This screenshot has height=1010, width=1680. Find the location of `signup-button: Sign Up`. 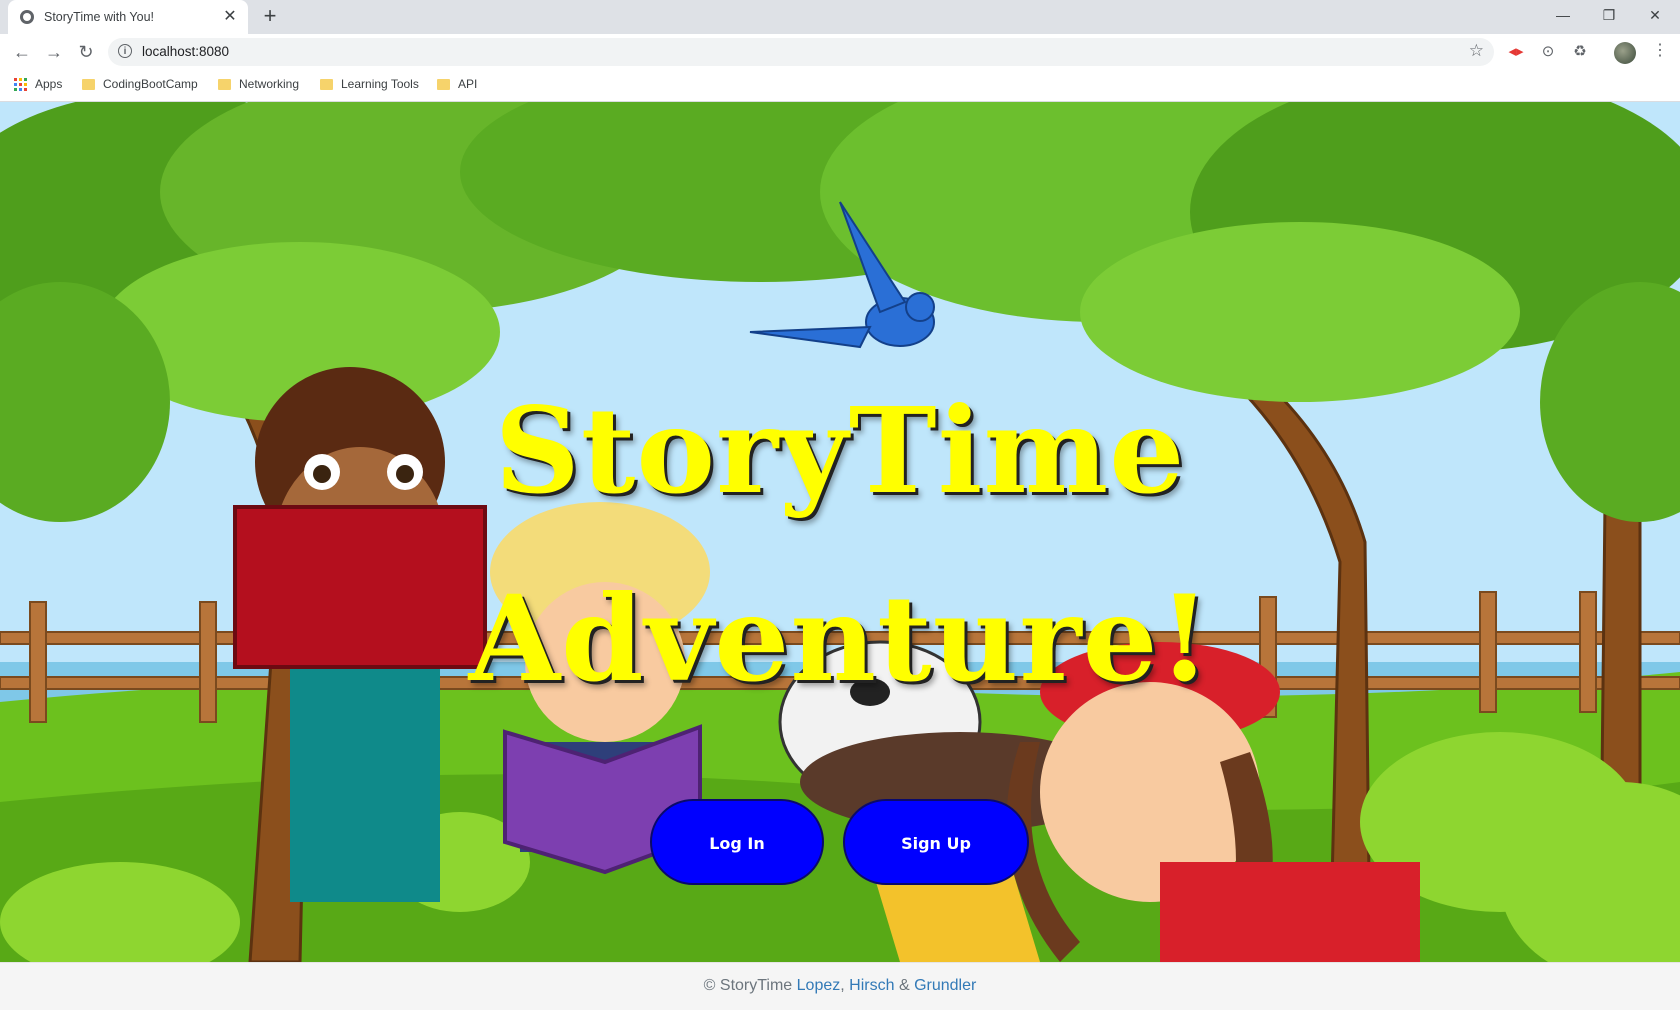

signup-button: Sign Up is located at coordinates (936, 842).